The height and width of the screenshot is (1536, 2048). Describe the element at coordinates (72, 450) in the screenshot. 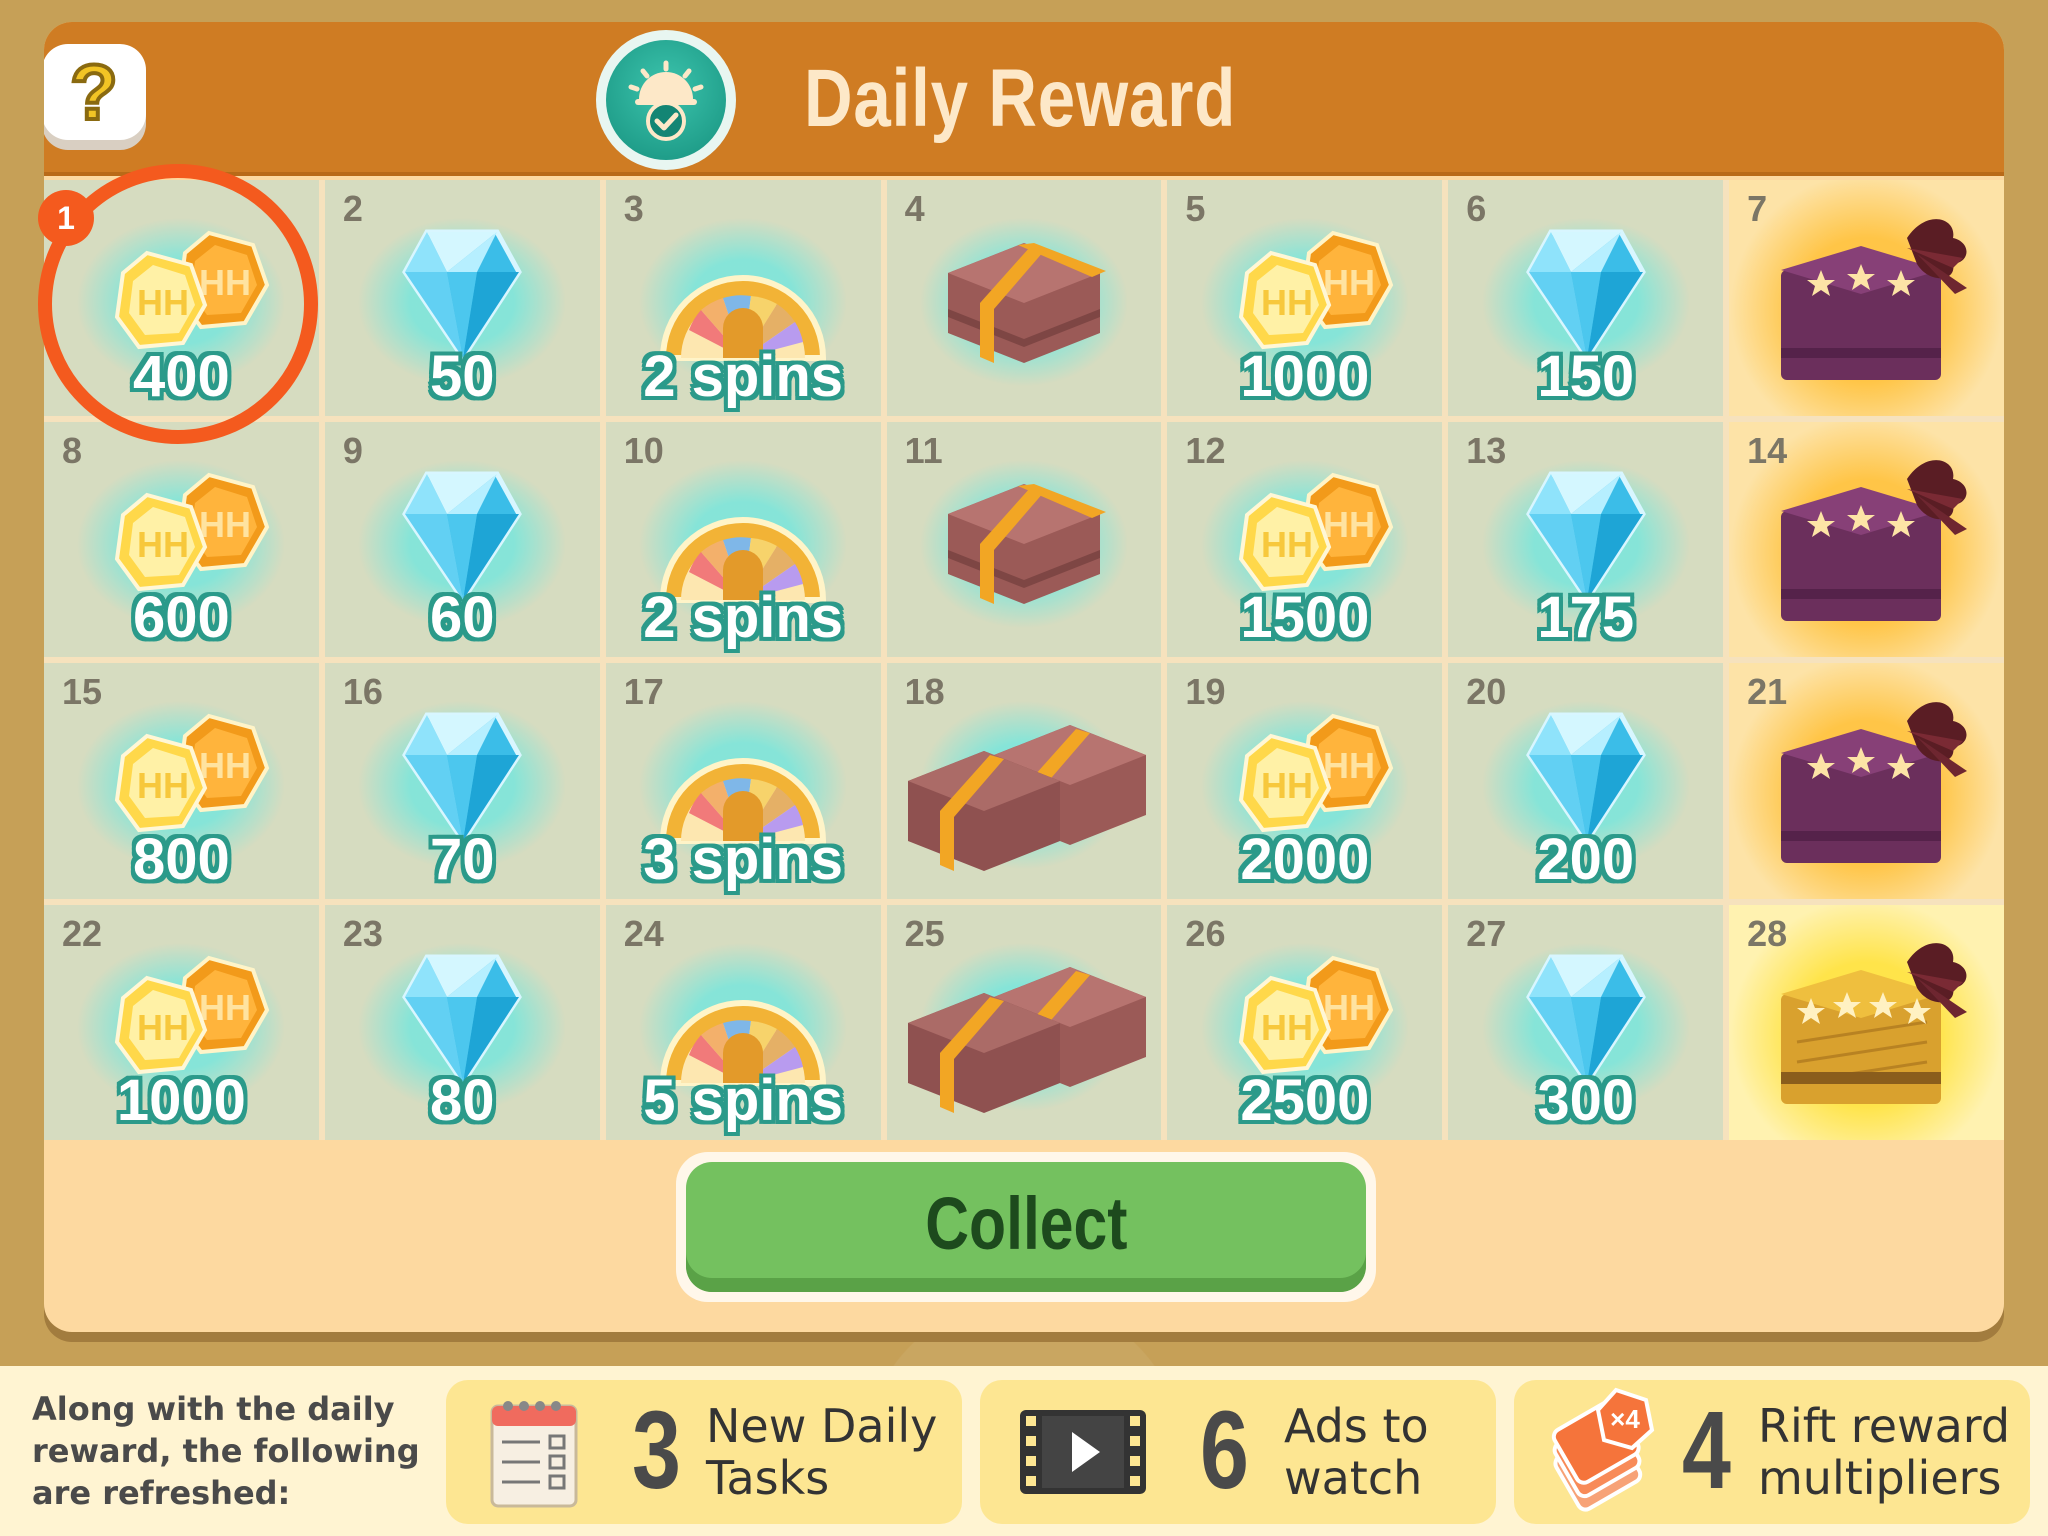

I see `day-number: 8` at that location.